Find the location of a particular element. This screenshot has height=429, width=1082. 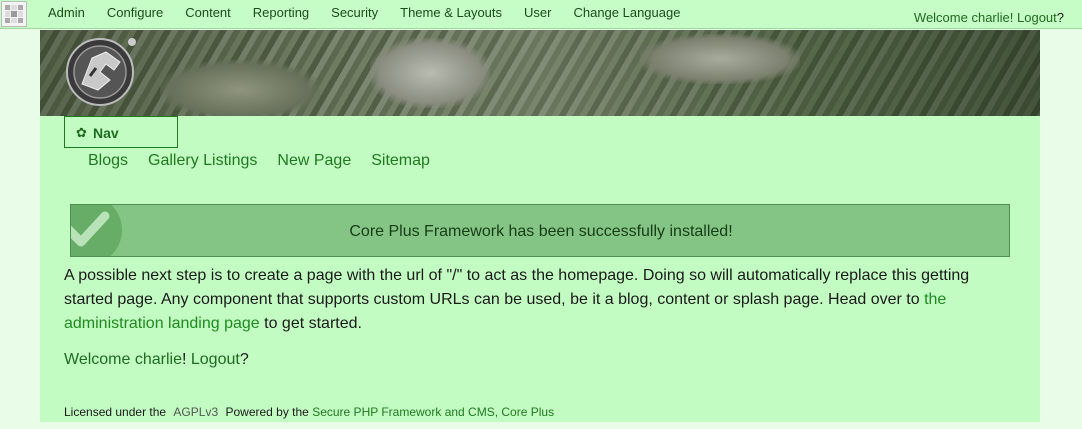

admin-menu-change-language: Change Language is located at coordinates (626, 13).